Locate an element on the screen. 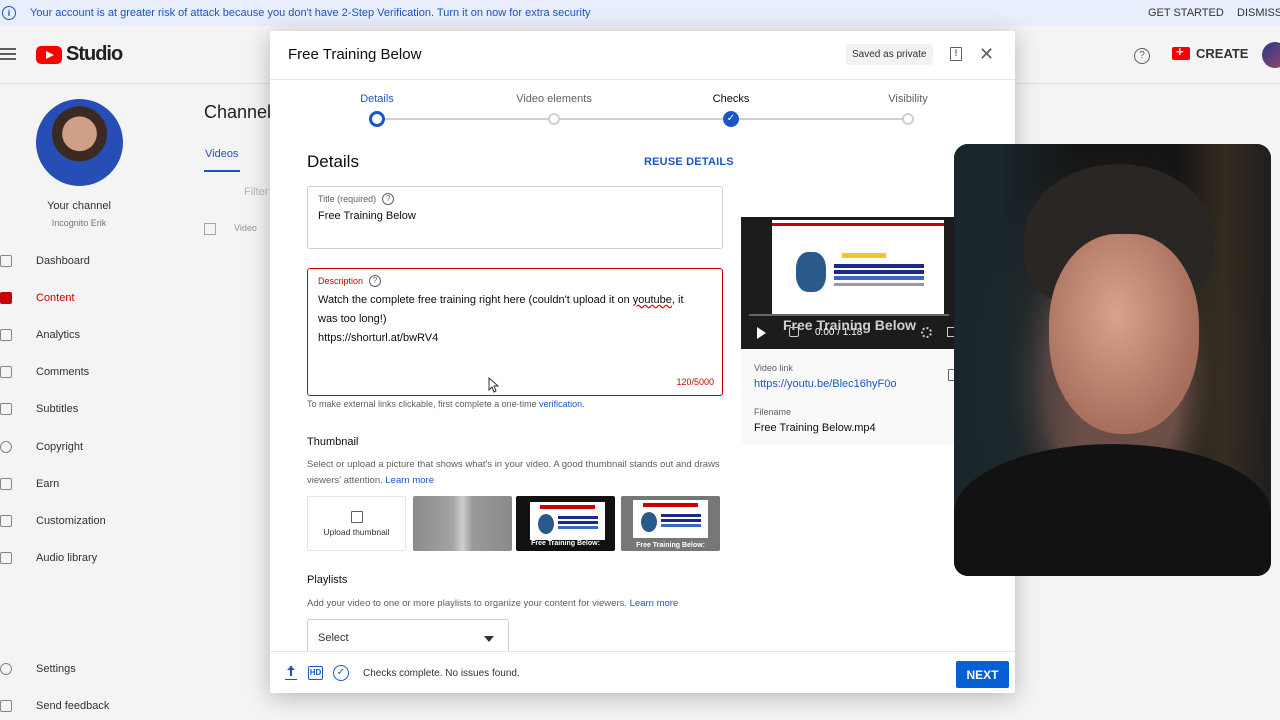 This screenshot has width=1280, height=720. thumbnail-learn-more-link: Learn more is located at coordinates (409, 480).